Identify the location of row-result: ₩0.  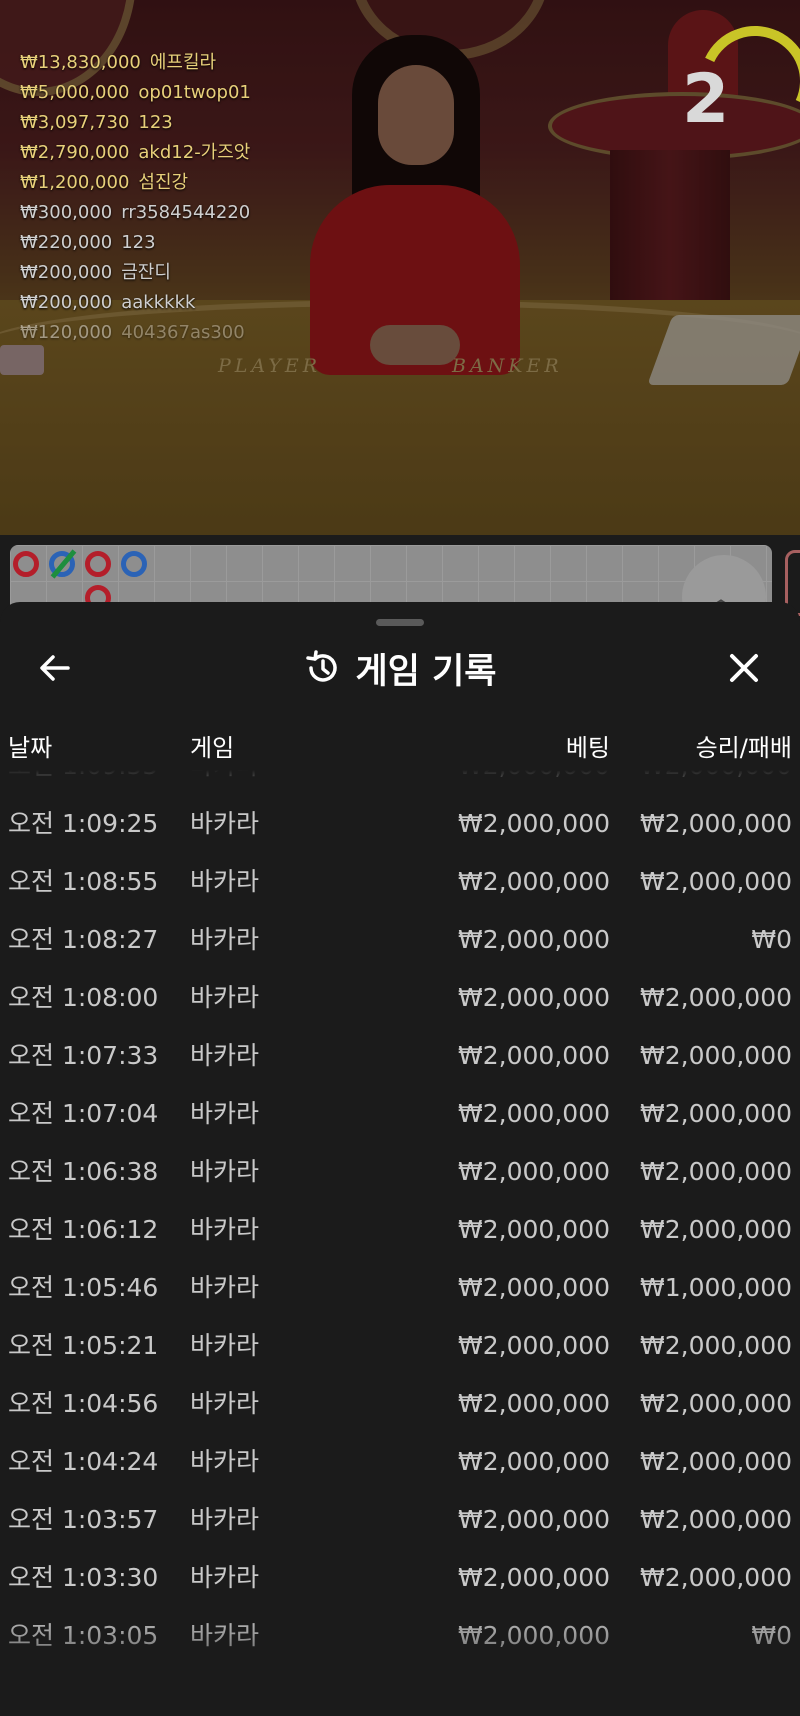
(771, 939).